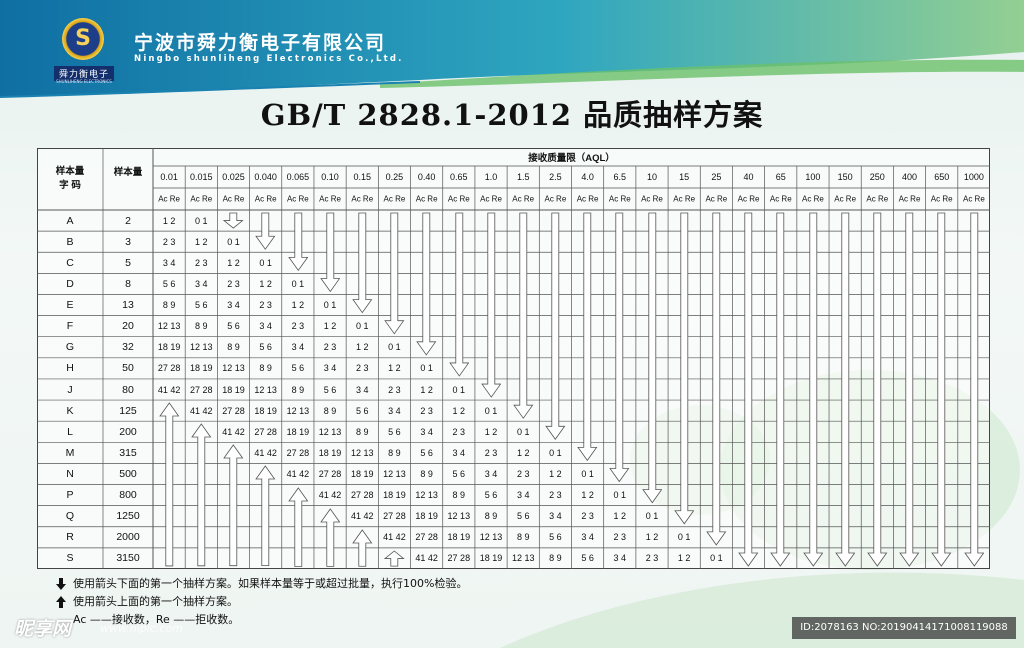  Describe the element at coordinates (813, 177) in the screenshot. I see `aql-value: 100` at that location.